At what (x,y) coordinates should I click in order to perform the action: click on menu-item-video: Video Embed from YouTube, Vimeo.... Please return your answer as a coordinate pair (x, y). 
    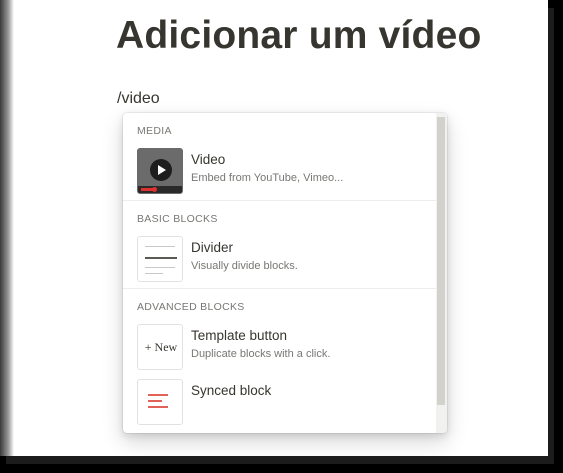
    Looking at the image, I should click on (279, 170).